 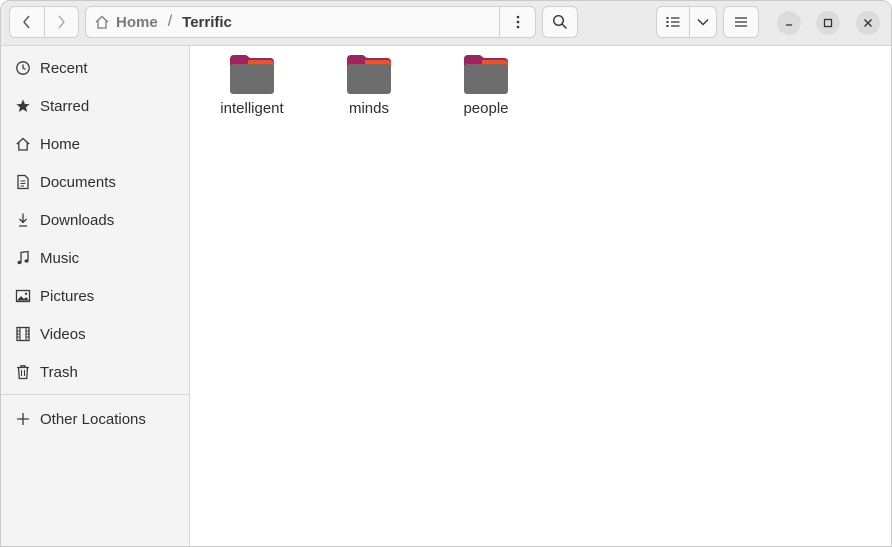 I want to click on search-icon, so click(x=560, y=22).